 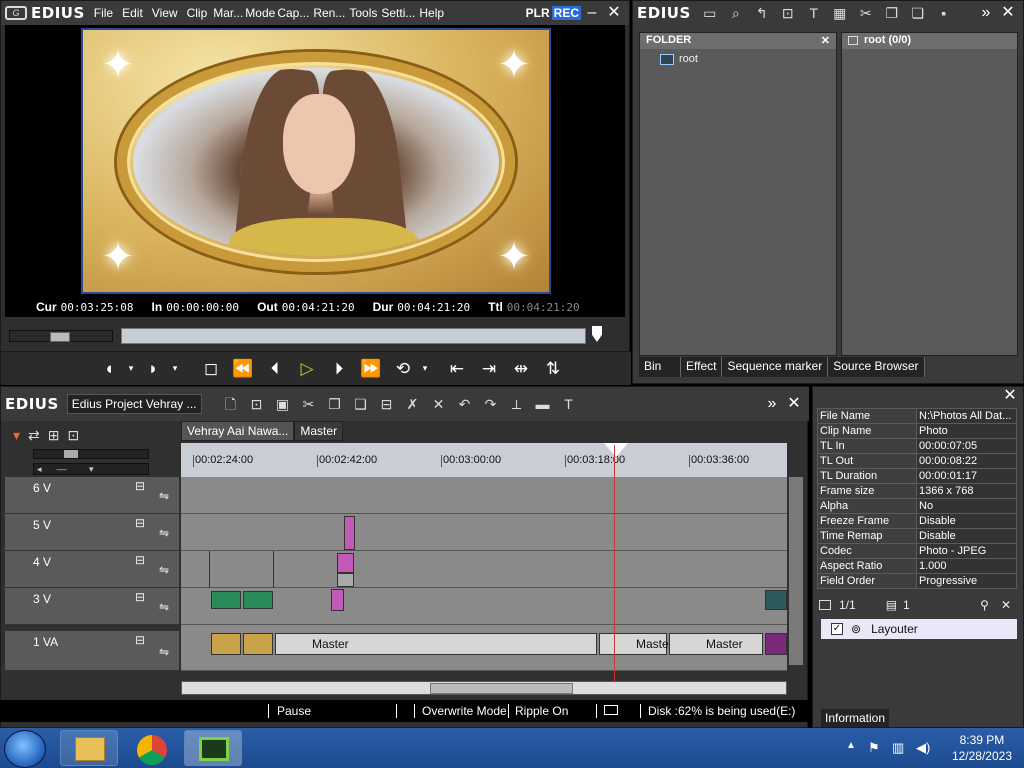 What do you see at coordinates (501, 688) in the screenshot?
I see `scroll-thumb` at bounding box center [501, 688].